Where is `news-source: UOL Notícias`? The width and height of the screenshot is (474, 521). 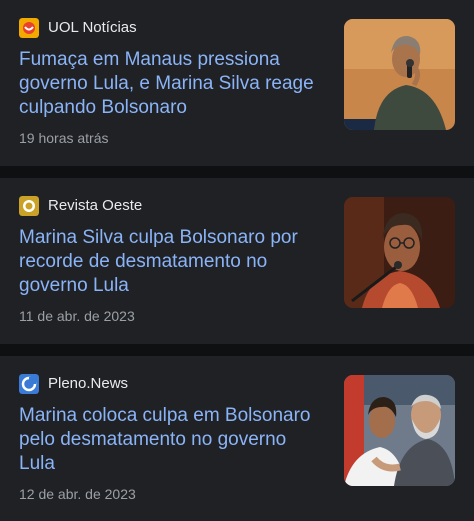
news-source: UOL Notícias is located at coordinates (78, 28).